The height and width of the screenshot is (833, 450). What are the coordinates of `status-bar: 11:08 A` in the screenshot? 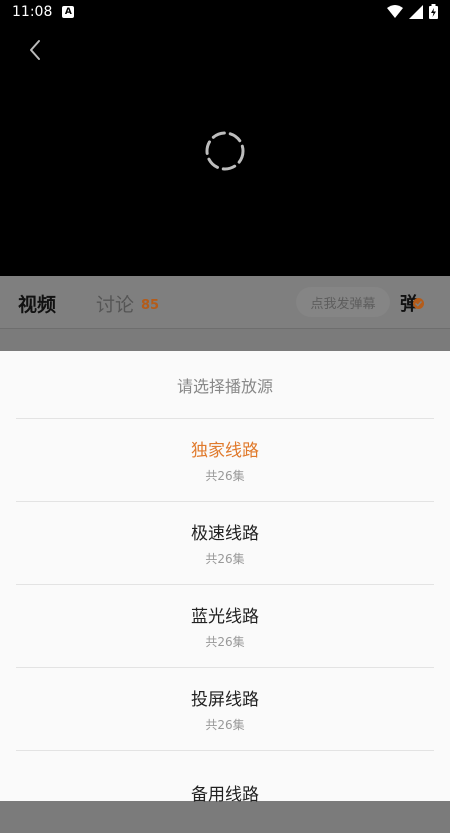 It's located at (225, 12).